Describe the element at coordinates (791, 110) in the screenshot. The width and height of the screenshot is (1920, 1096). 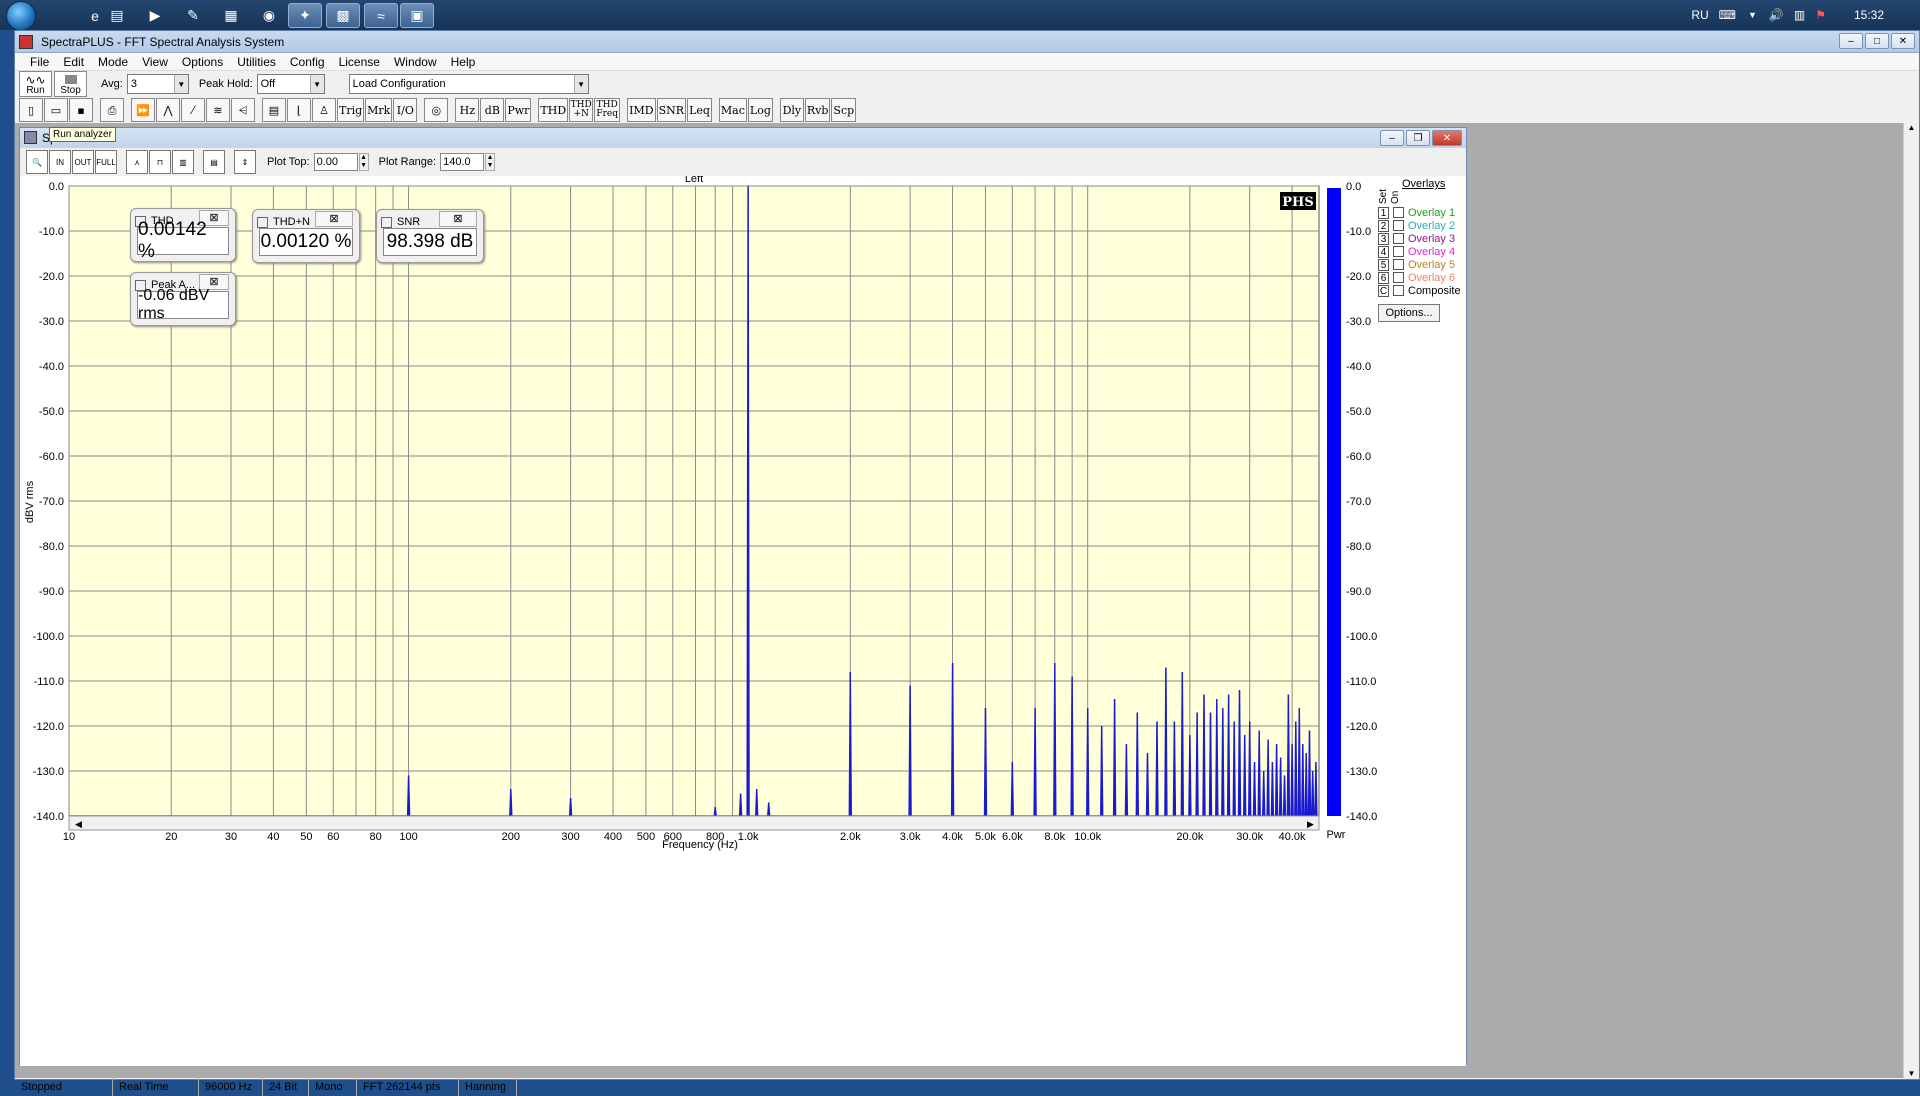
I see `dly-button: Dly` at that location.